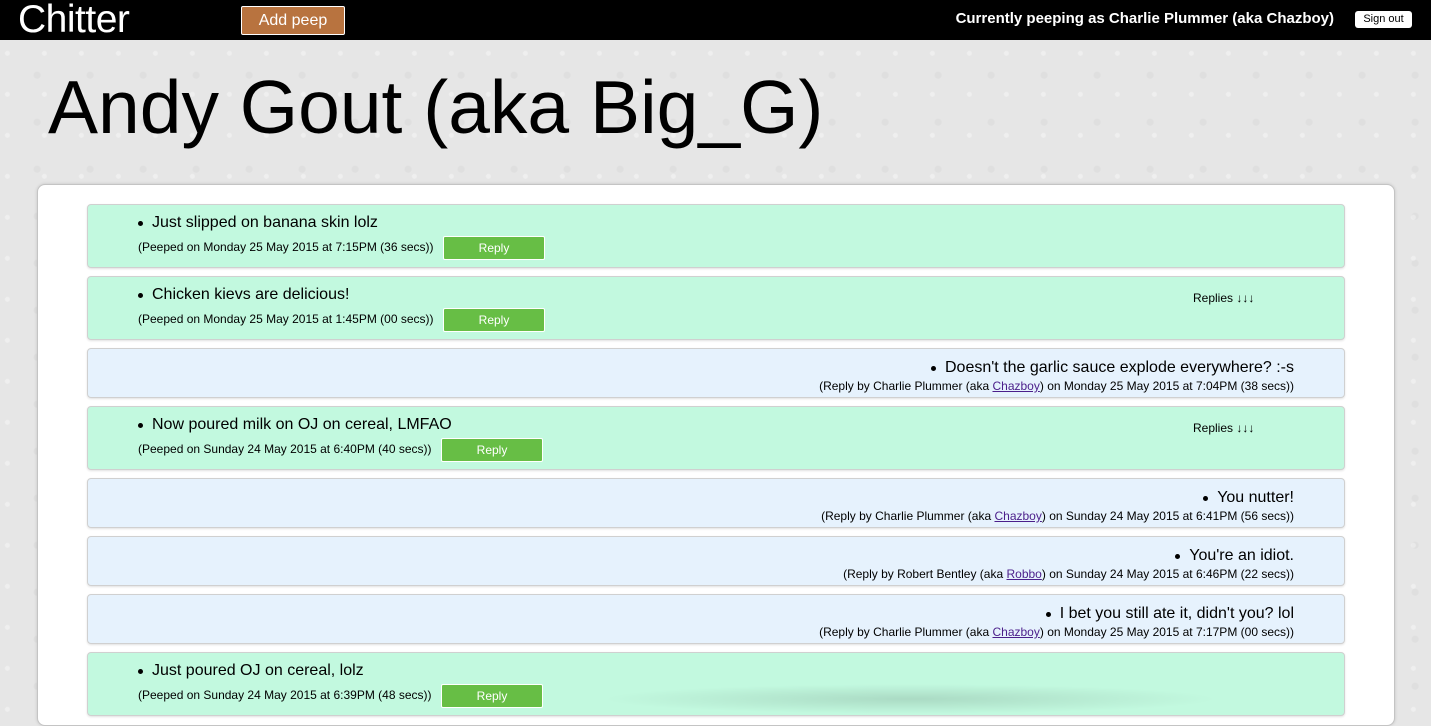  What do you see at coordinates (1383, 19) in the screenshot?
I see `sign-out-button: Sign out` at bounding box center [1383, 19].